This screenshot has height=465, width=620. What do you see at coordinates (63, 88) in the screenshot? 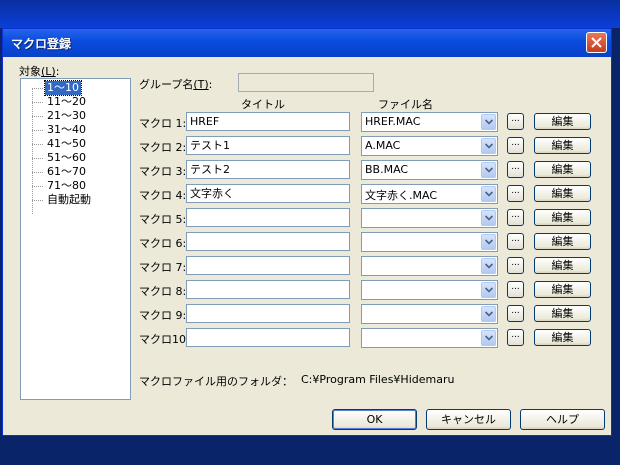
I see `target-item-1-10: 1～10` at bounding box center [63, 88].